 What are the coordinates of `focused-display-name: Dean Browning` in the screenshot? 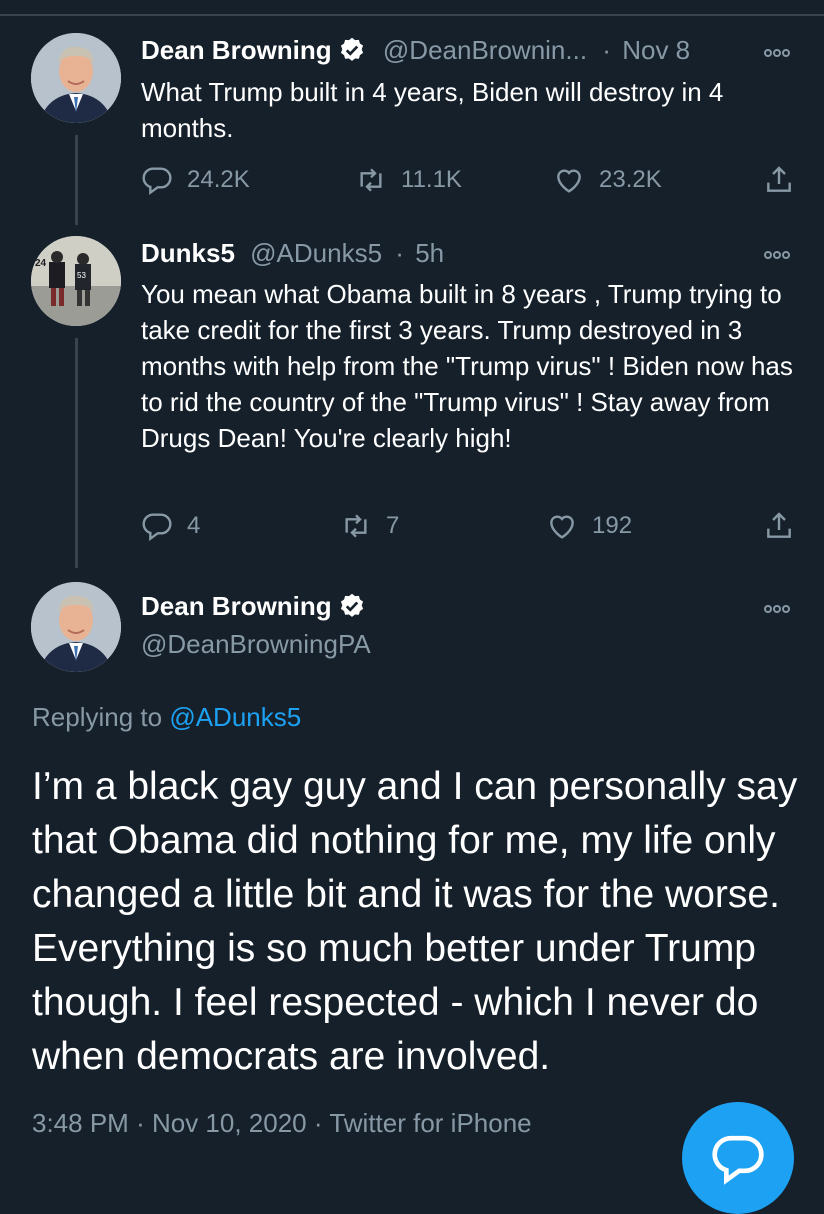 It's located at (236, 606).